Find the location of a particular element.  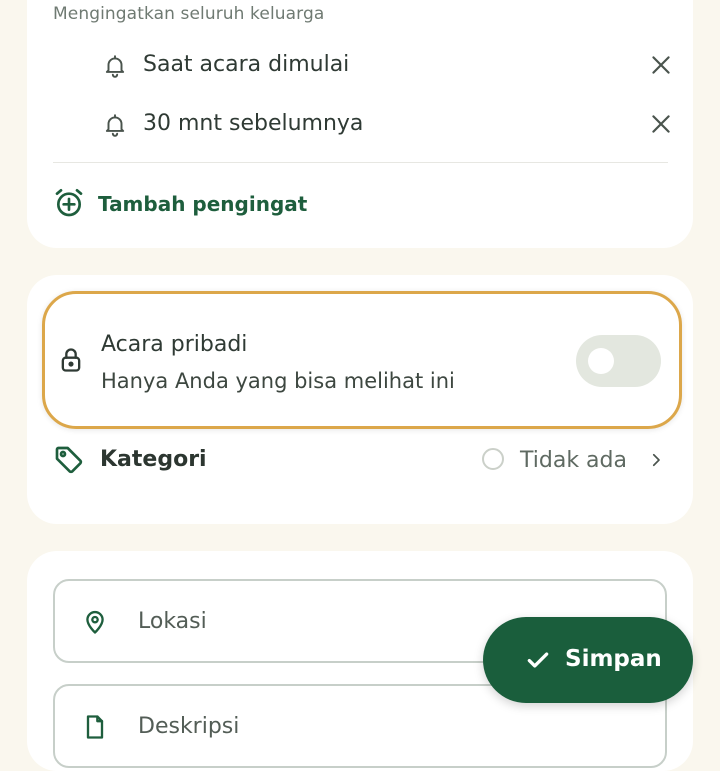

category-label: Kategori is located at coordinates (153, 459).